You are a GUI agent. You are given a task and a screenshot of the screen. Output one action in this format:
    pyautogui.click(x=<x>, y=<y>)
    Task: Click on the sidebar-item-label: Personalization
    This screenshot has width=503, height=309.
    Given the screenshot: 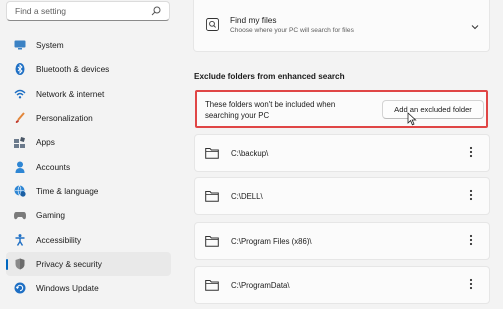 What is the action you would take?
    pyautogui.click(x=64, y=118)
    